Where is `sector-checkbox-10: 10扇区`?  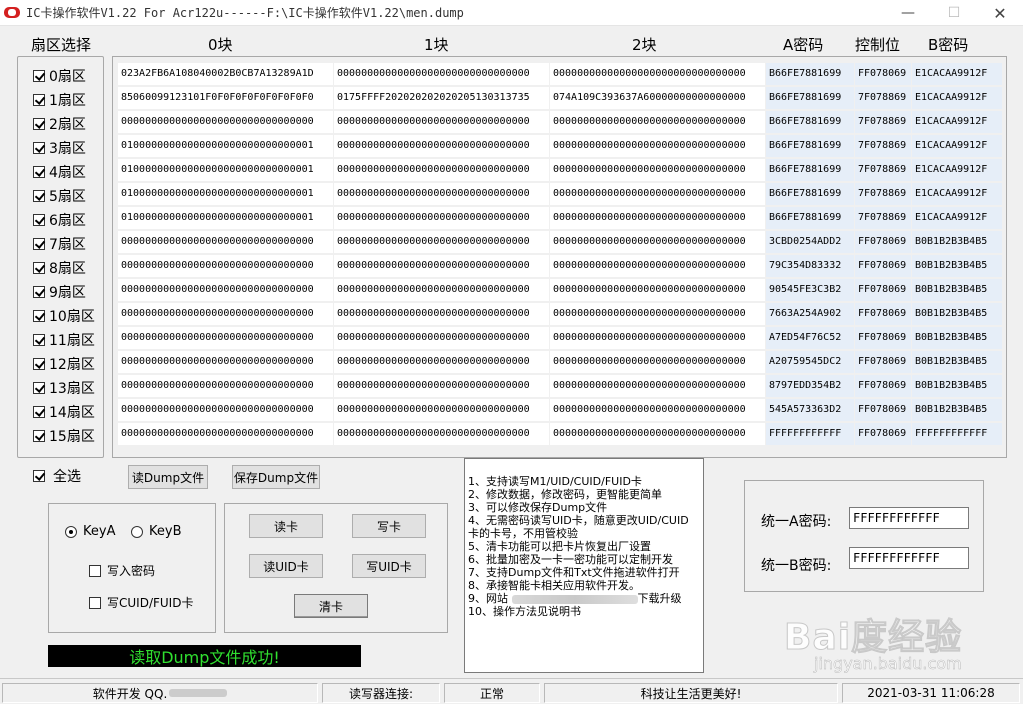
sector-checkbox-10: 10扇区 is located at coordinates (64, 316).